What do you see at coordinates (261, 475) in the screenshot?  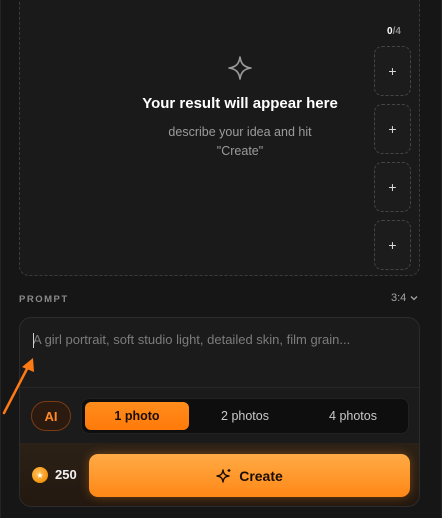 I see `create-button-label: Create` at bounding box center [261, 475].